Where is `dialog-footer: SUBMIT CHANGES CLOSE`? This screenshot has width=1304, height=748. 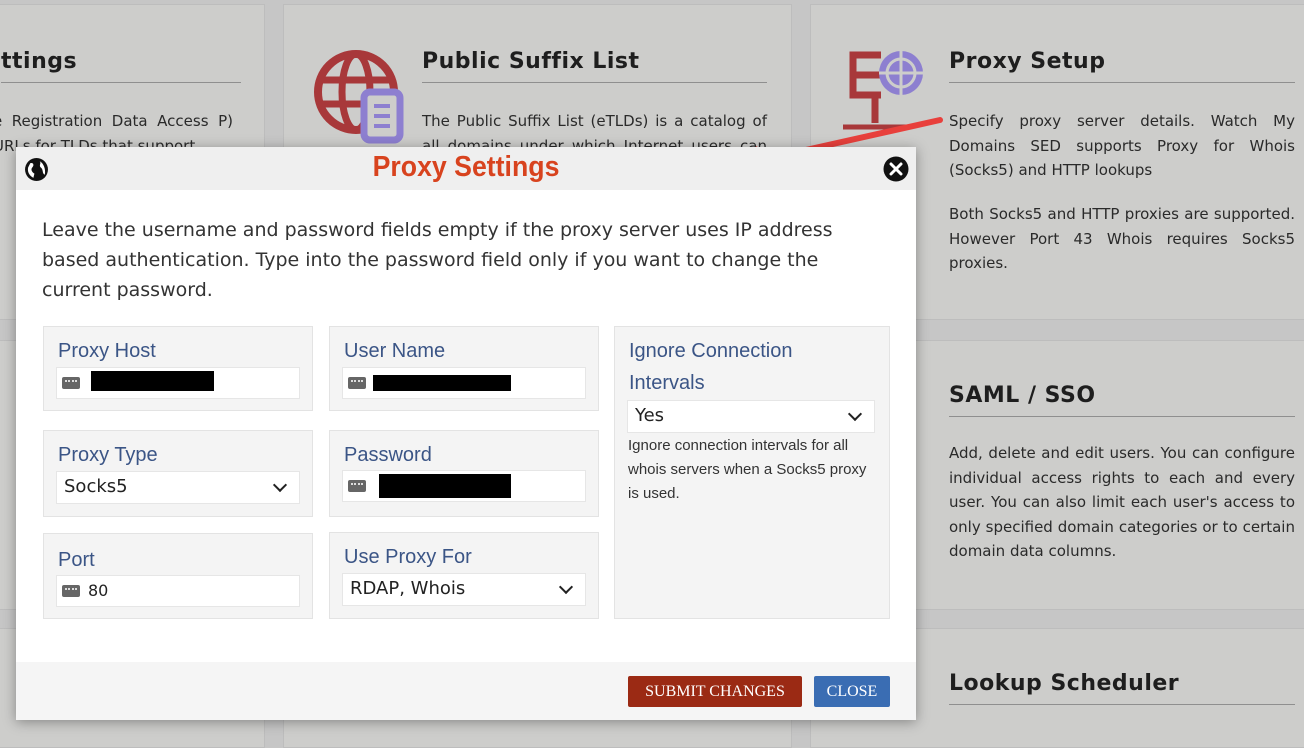
dialog-footer: SUBMIT CHANGES CLOSE is located at coordinates (466, 691).